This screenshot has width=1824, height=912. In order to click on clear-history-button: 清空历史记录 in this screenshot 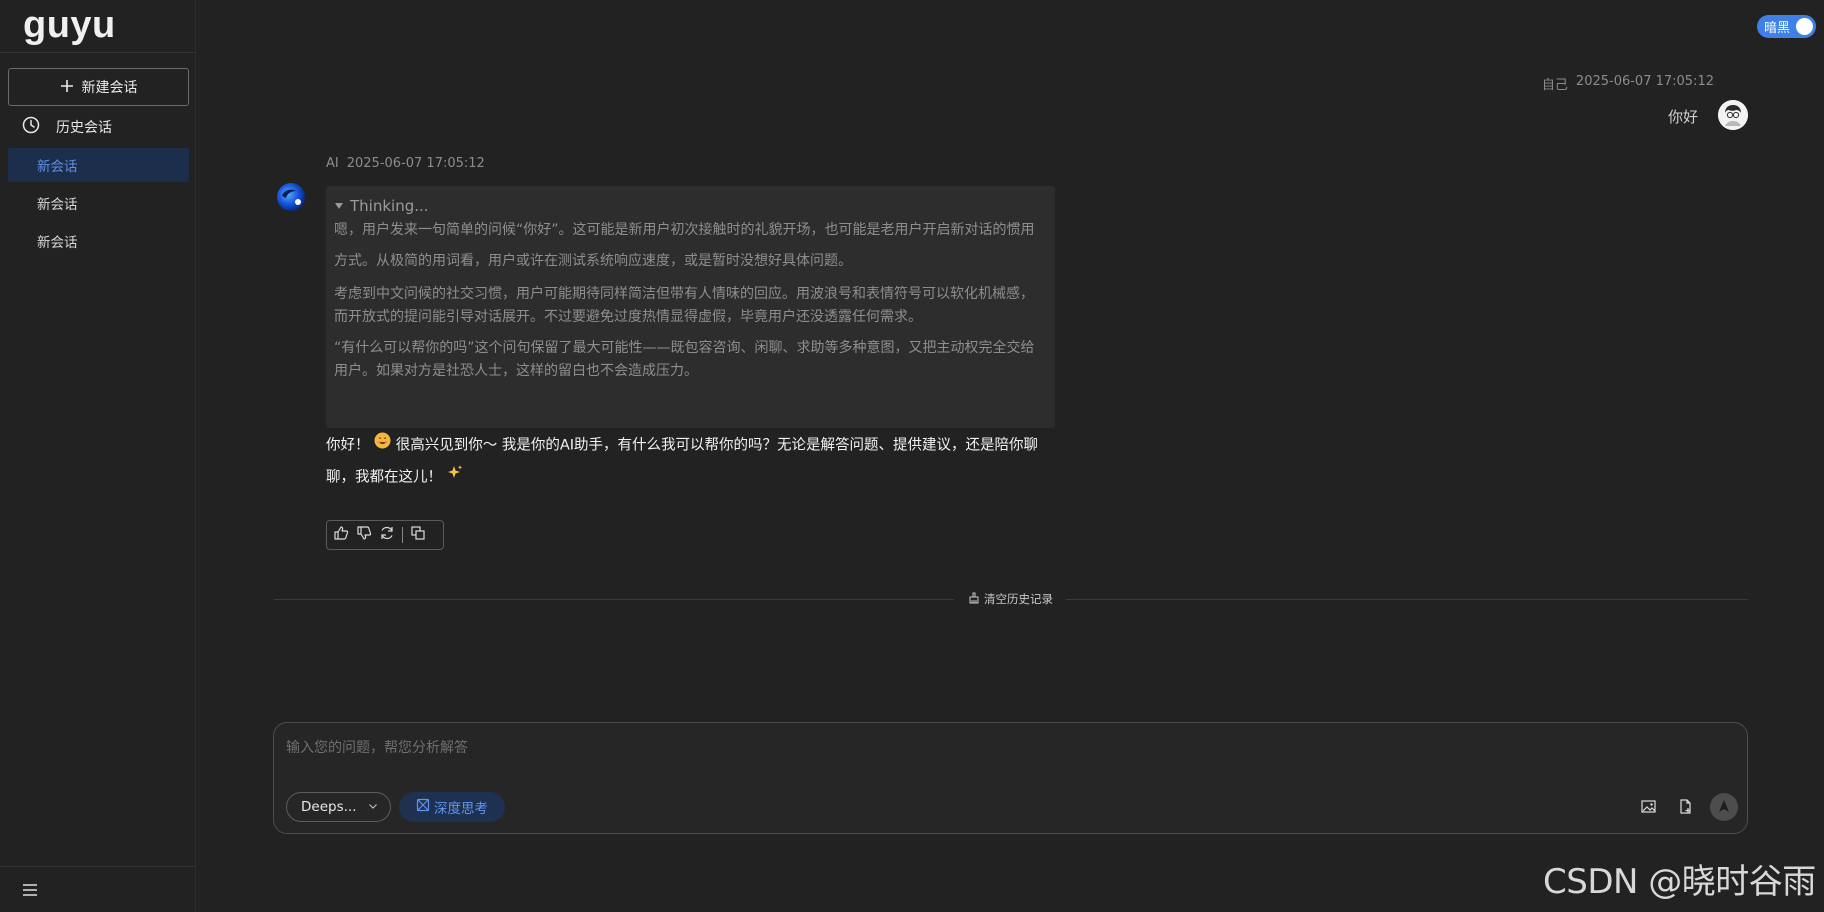, I will do `click(1010, 599)`.